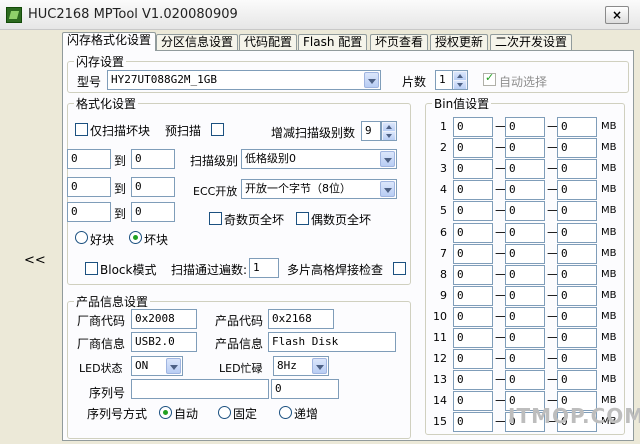  I want to click on range-end-2: 0, so click(153, 187).